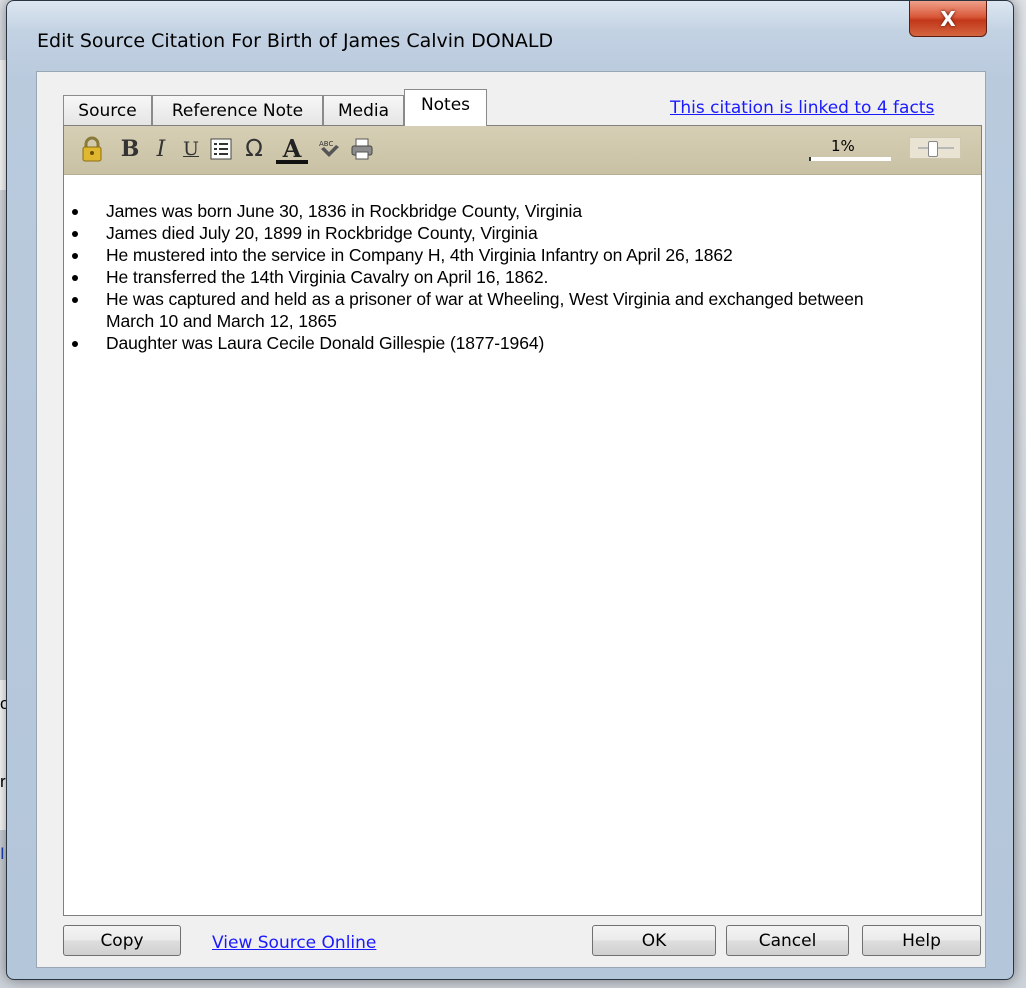  I want to click on tab-media: Media, so click(363, 110).